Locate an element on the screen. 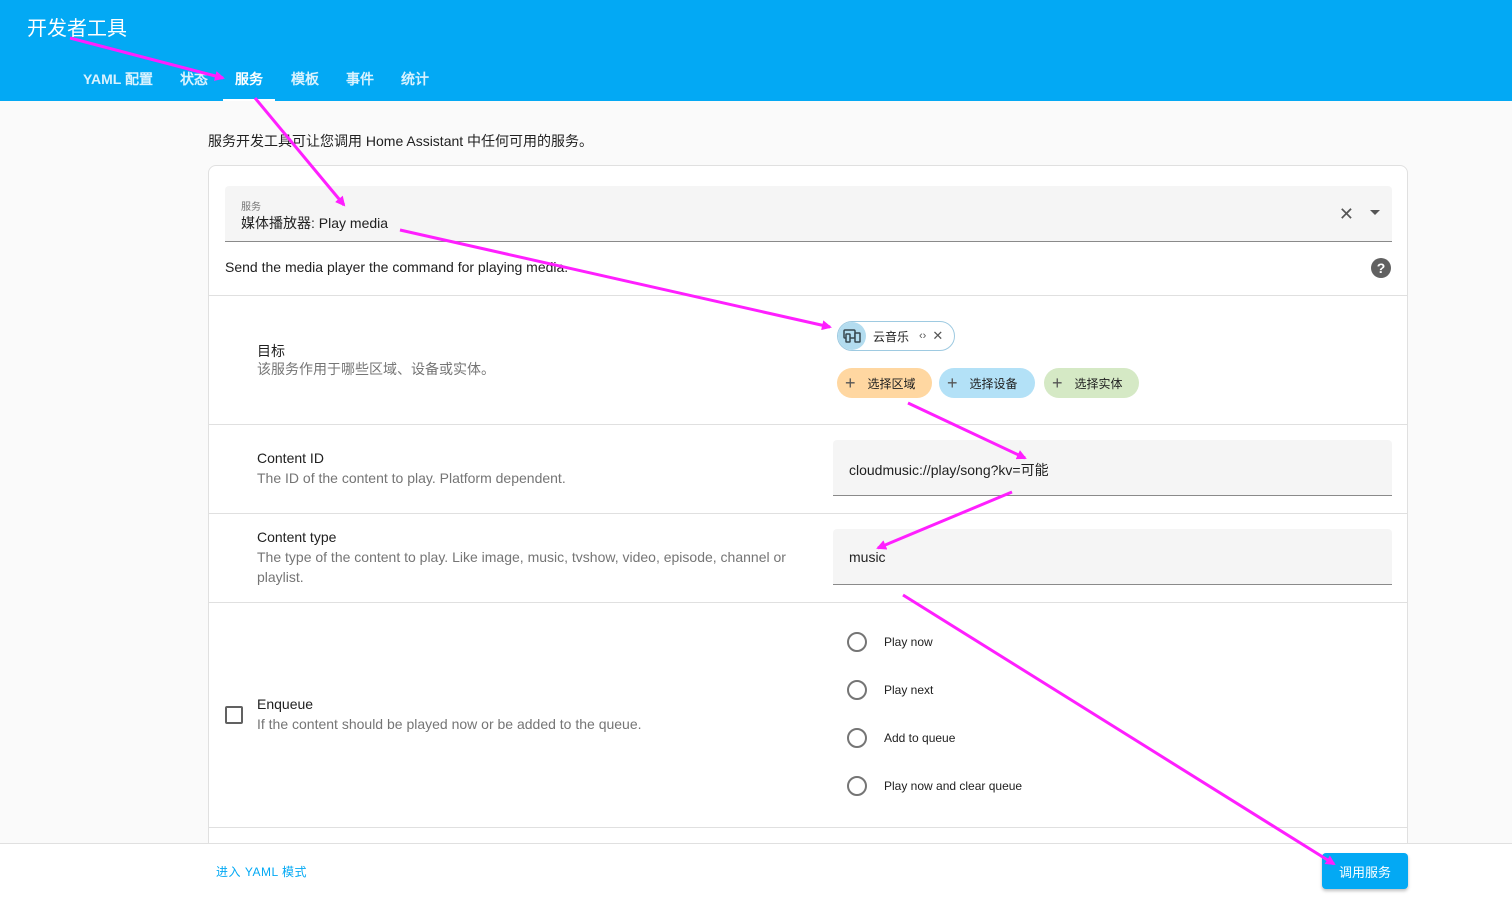  yaml-mode-link: 进入 YAML 模式 is located at coordinates (261, 871).